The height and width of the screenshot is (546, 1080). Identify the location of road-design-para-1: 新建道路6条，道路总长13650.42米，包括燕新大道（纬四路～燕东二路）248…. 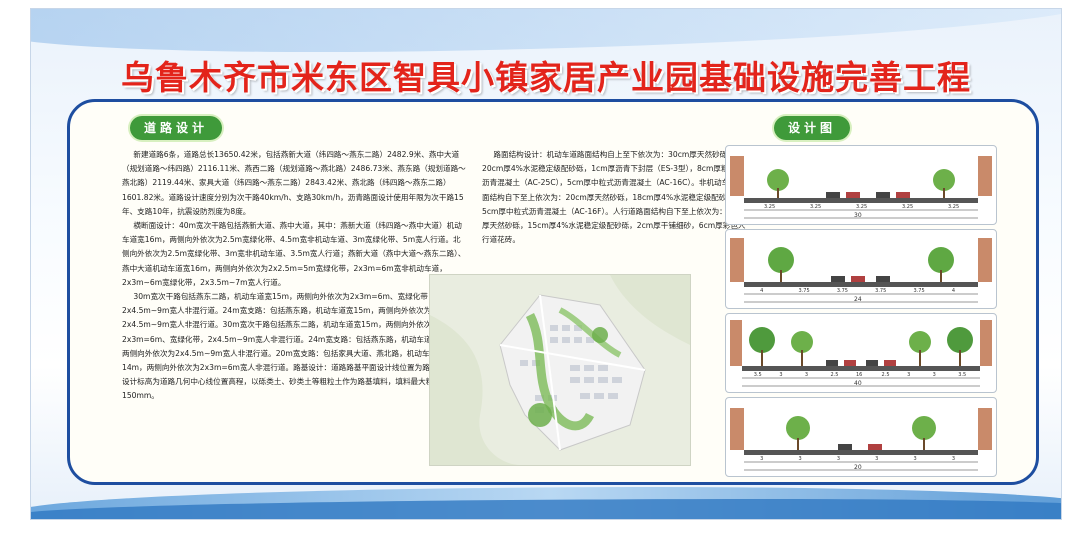
(294, 183).